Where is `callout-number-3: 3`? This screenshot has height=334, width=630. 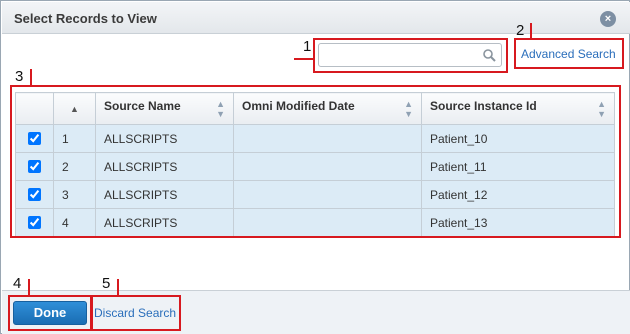
callout-number-3: 3 is located at coordinates (19, 76).